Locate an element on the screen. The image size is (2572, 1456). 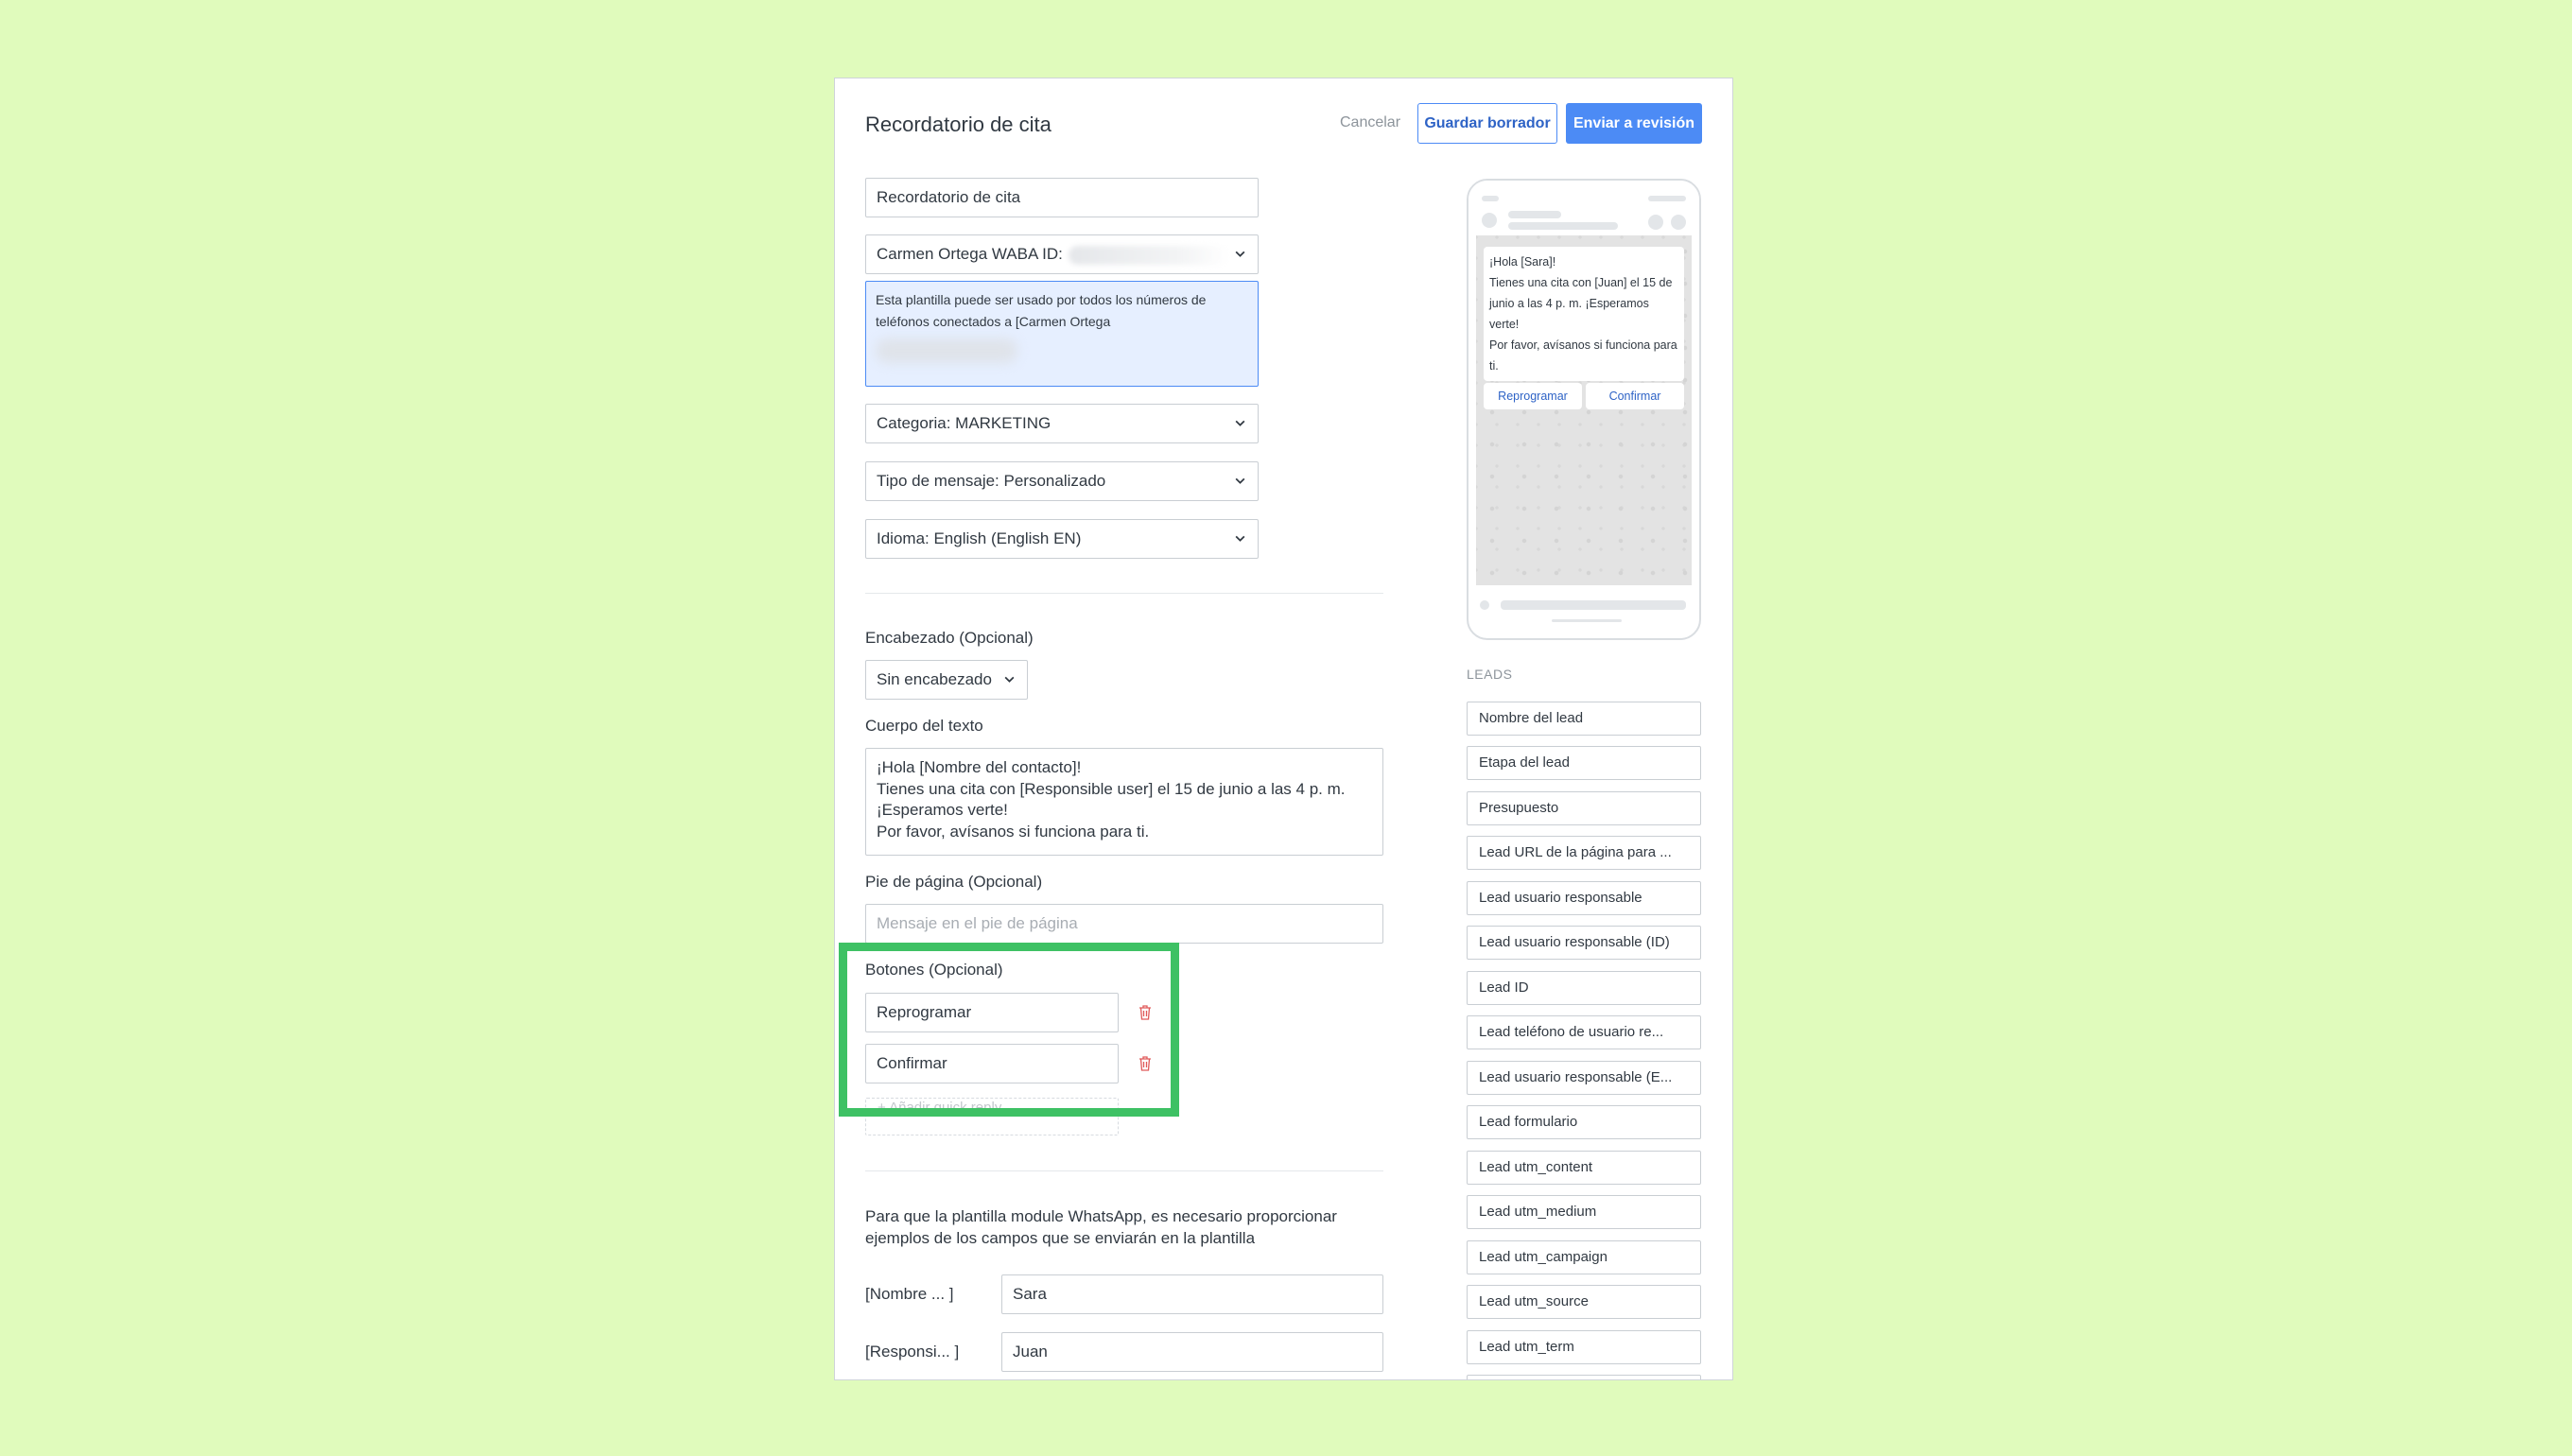
header-label: Encabezado (Opcional) is located at coordinates (949, 638).